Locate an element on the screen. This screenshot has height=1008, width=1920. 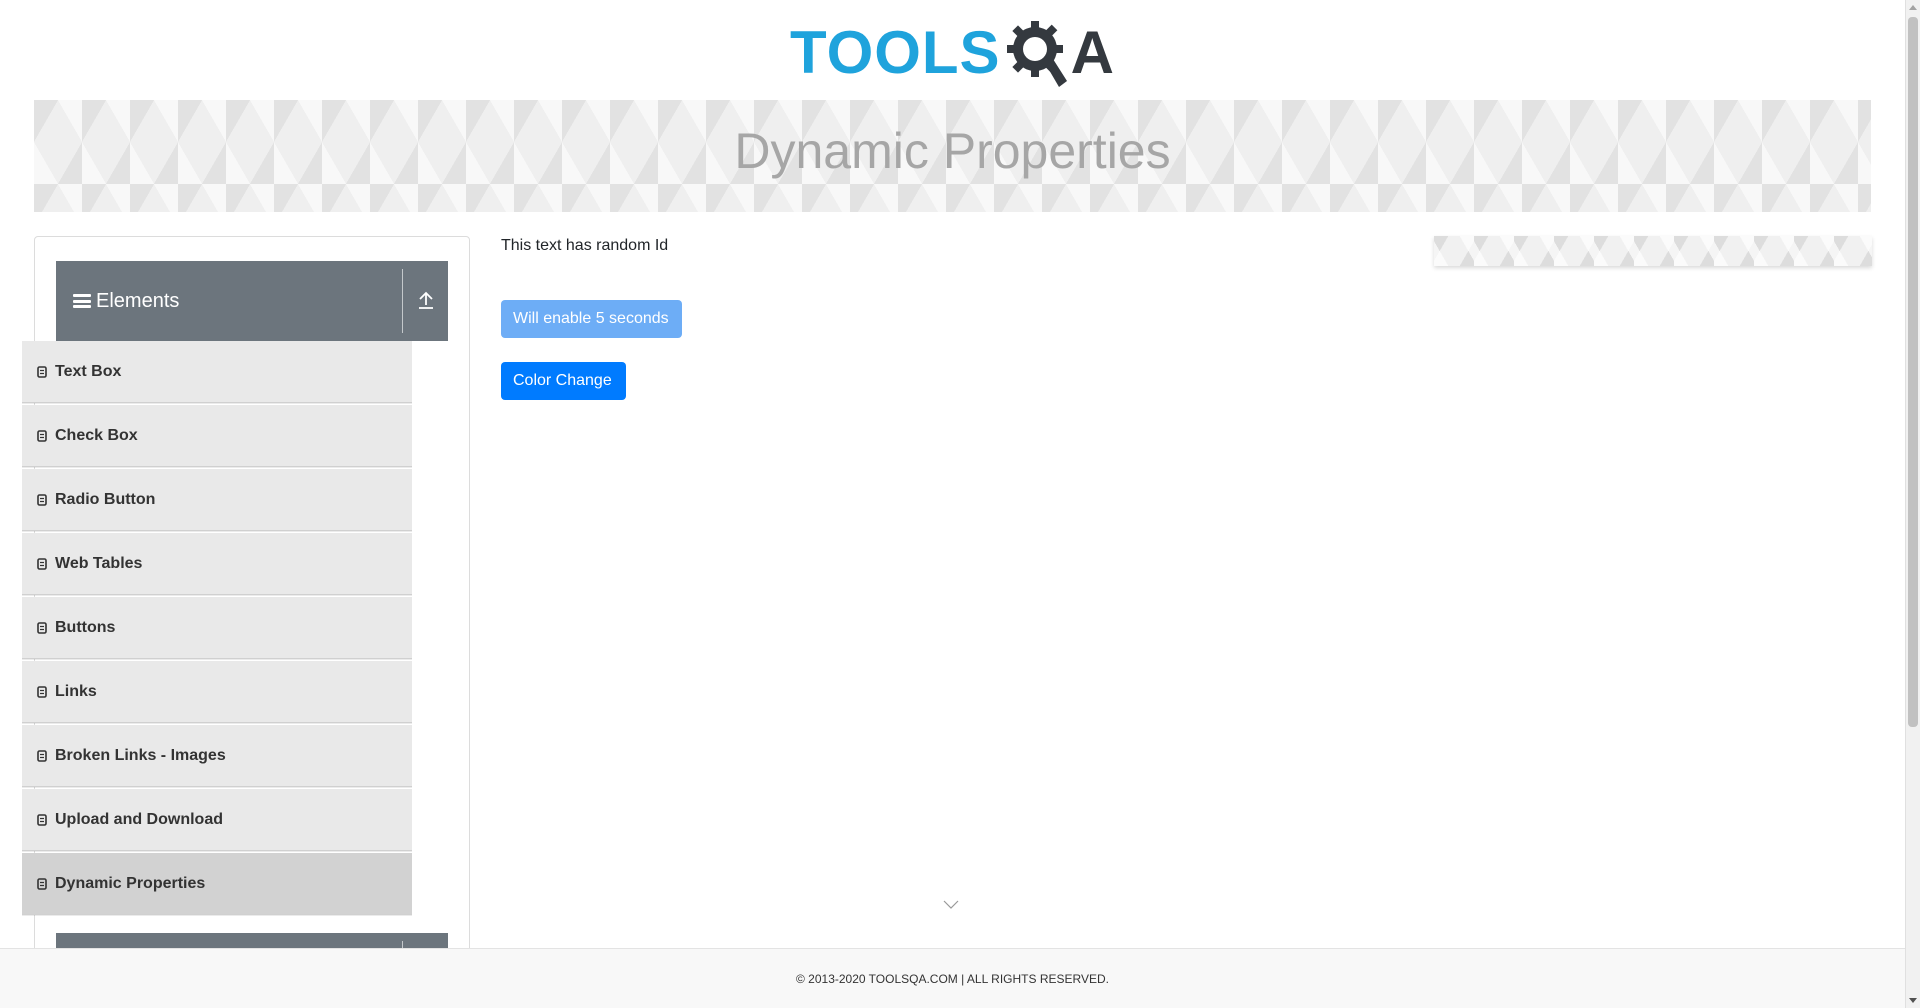
scroll-up-arrow-icon is located at coordinates (1913, 7).